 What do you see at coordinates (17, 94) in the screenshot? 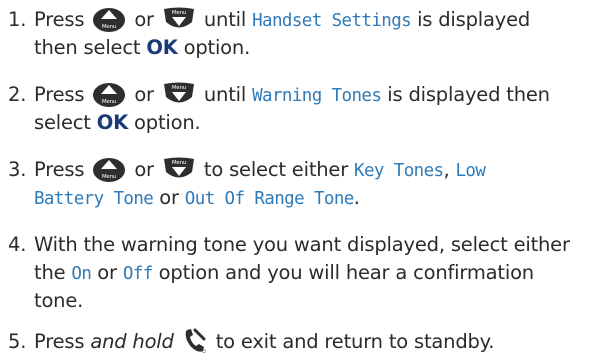
I see `step-number: 2.` at bounding box center [17, 94].